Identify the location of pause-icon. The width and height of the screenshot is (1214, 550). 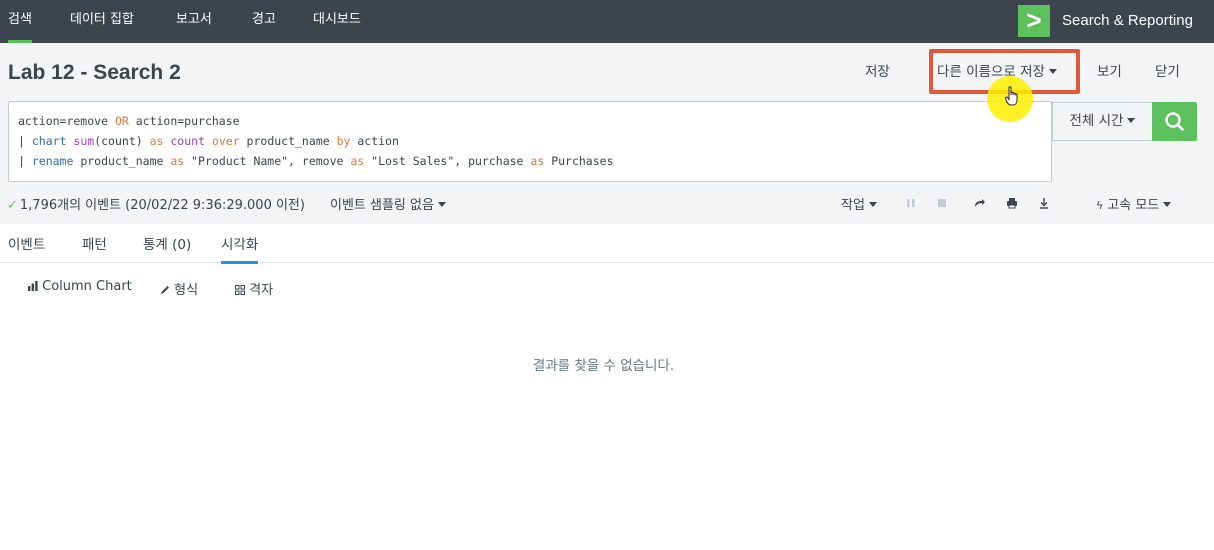
(911, 203).